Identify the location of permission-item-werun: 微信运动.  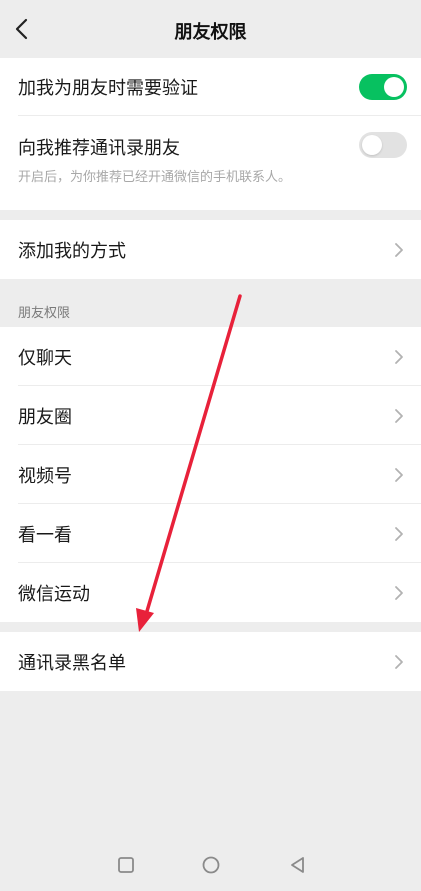
(210, 592).